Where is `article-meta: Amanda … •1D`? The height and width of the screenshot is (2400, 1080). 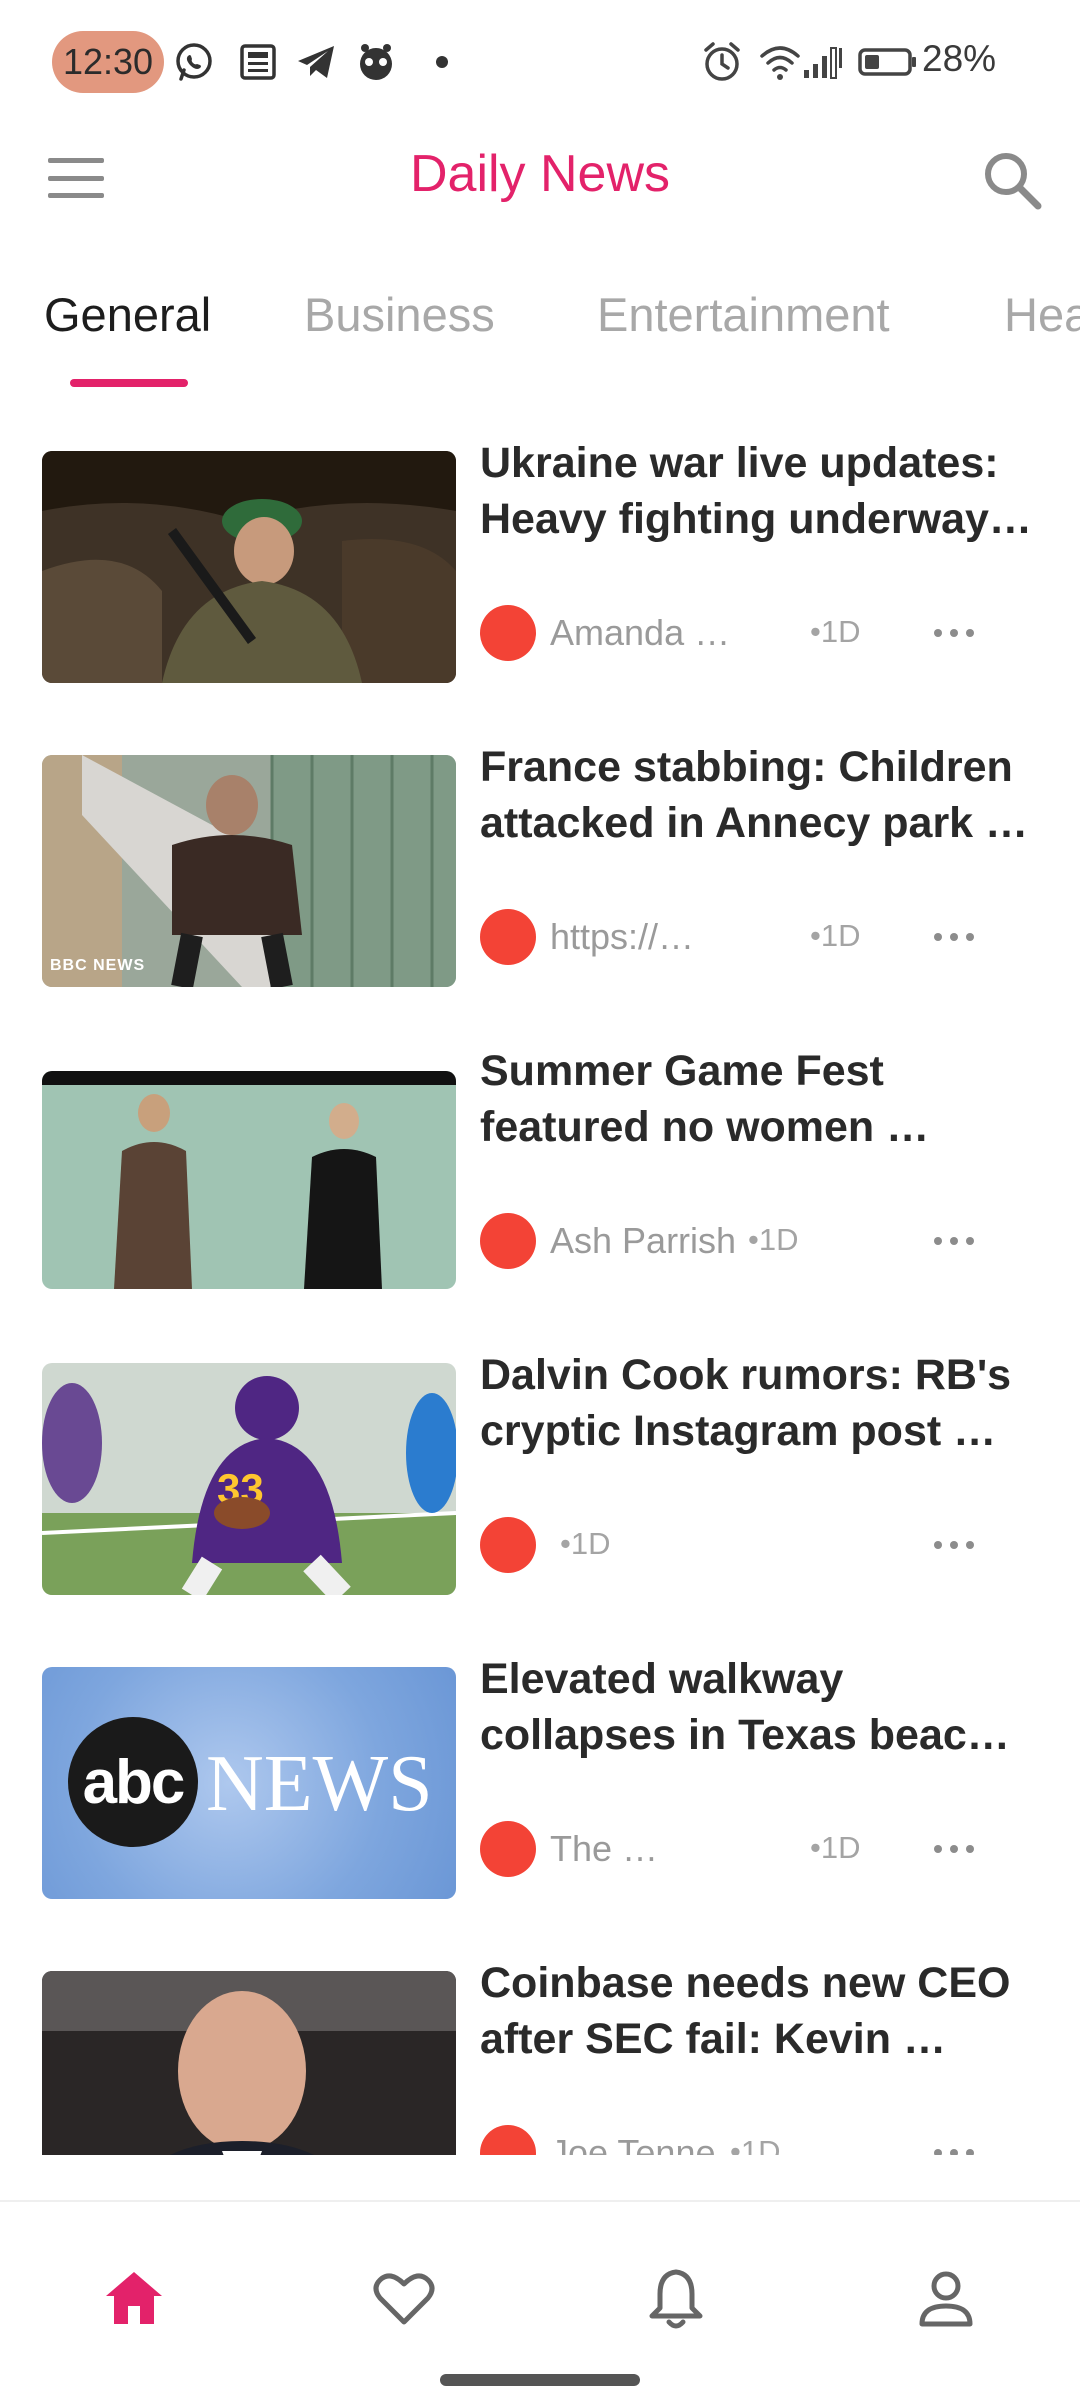 article-meta: Amanda … •1D is located at coordinates (764, 633).